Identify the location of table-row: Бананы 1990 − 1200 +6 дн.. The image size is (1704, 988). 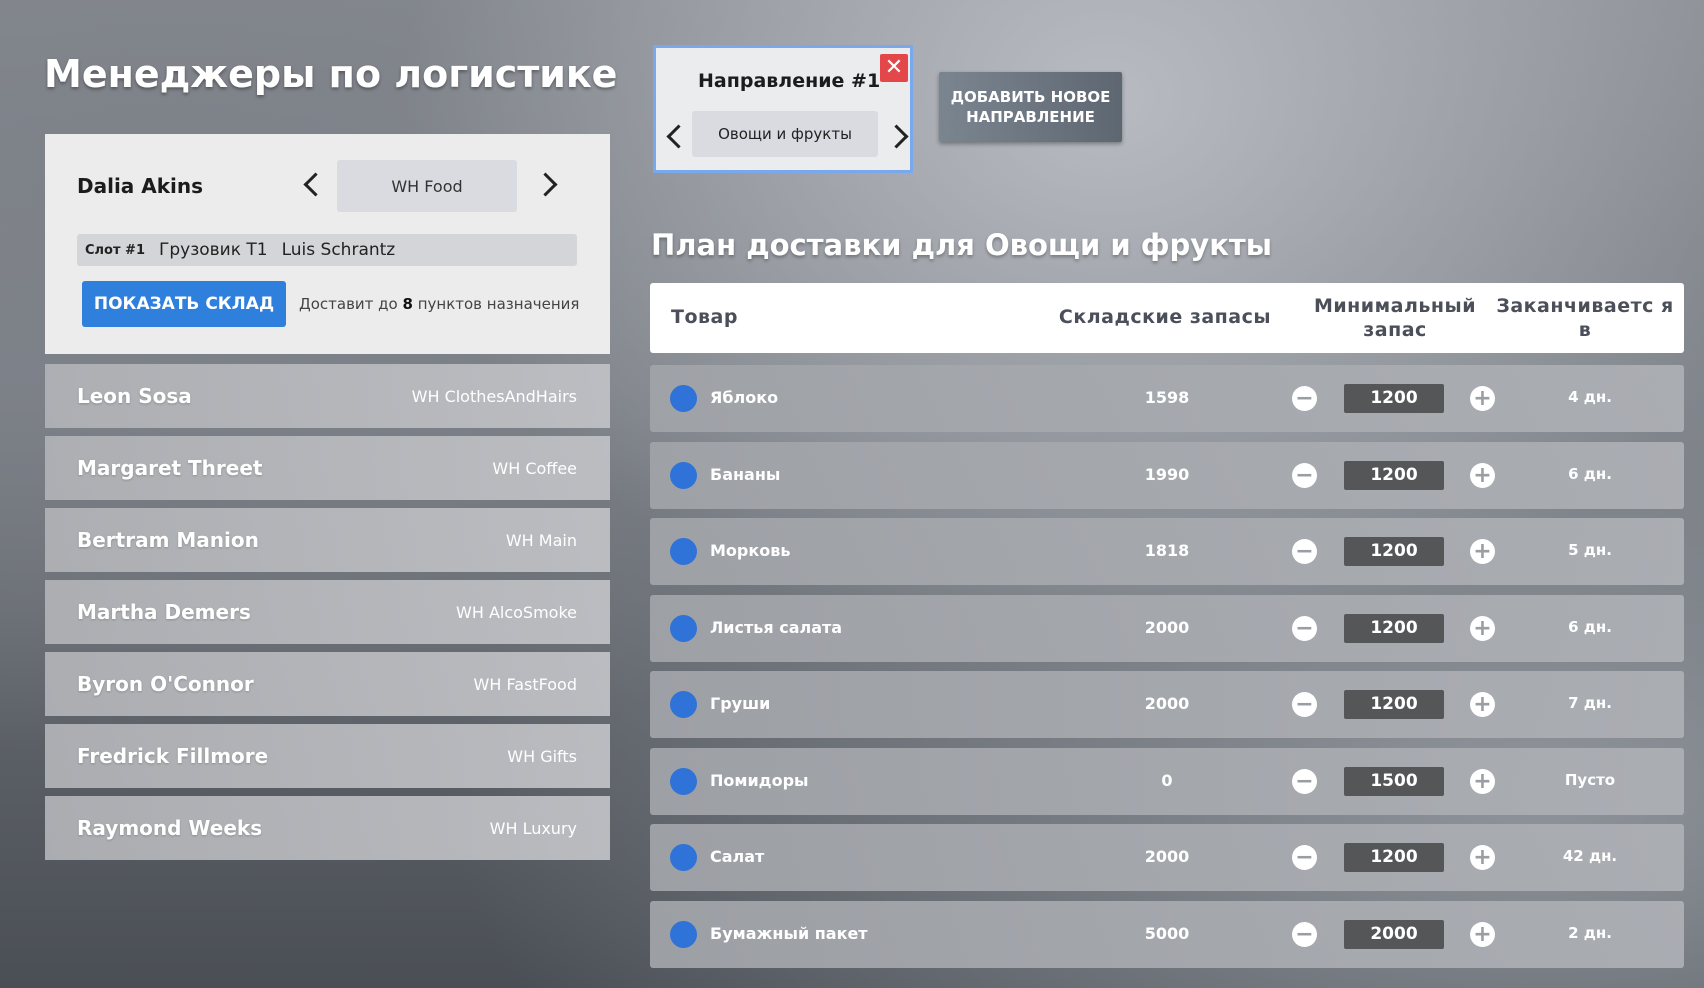
(1167, 475).